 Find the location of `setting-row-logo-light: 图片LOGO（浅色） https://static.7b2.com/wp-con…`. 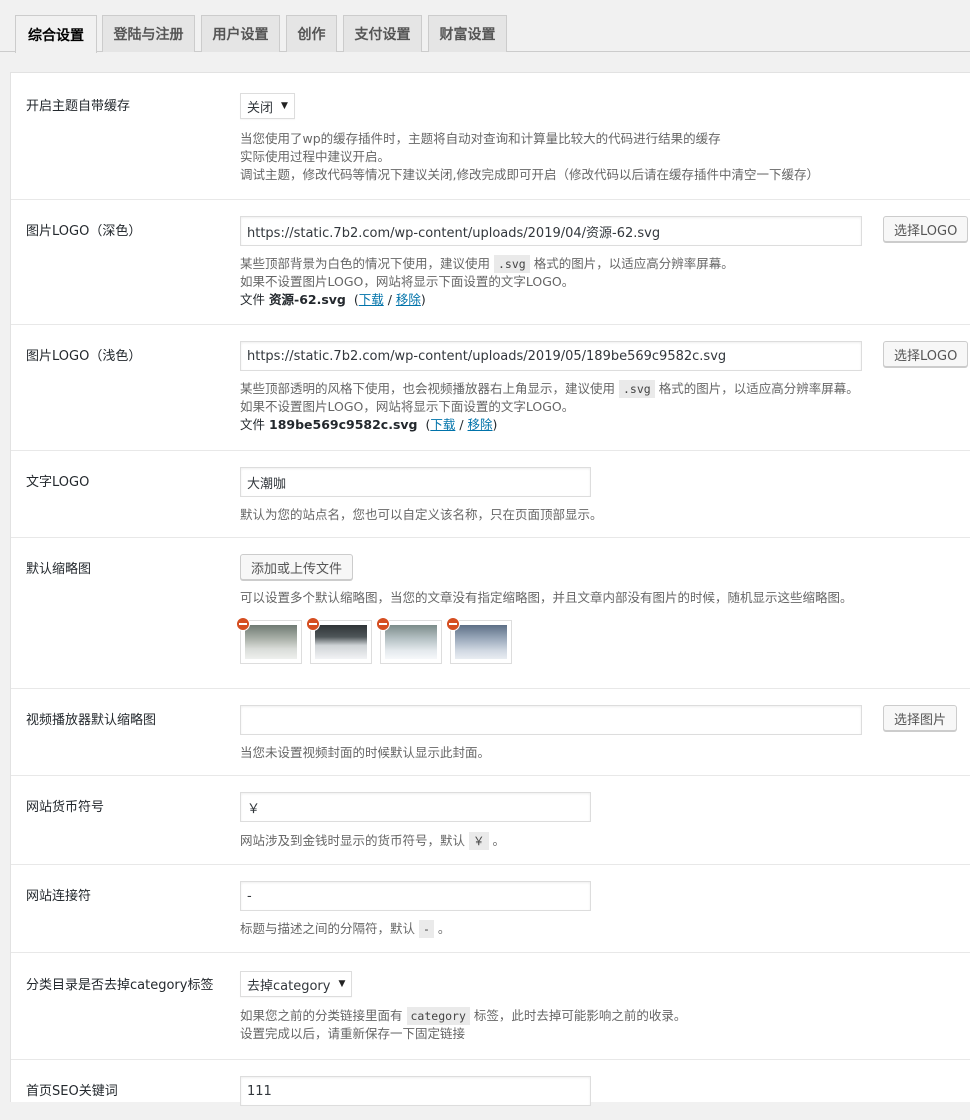

setting-row-logo-light: 图片LOGO（浅色） https://static.7b2.com/wp-con… is located at coordinates (490, 388).